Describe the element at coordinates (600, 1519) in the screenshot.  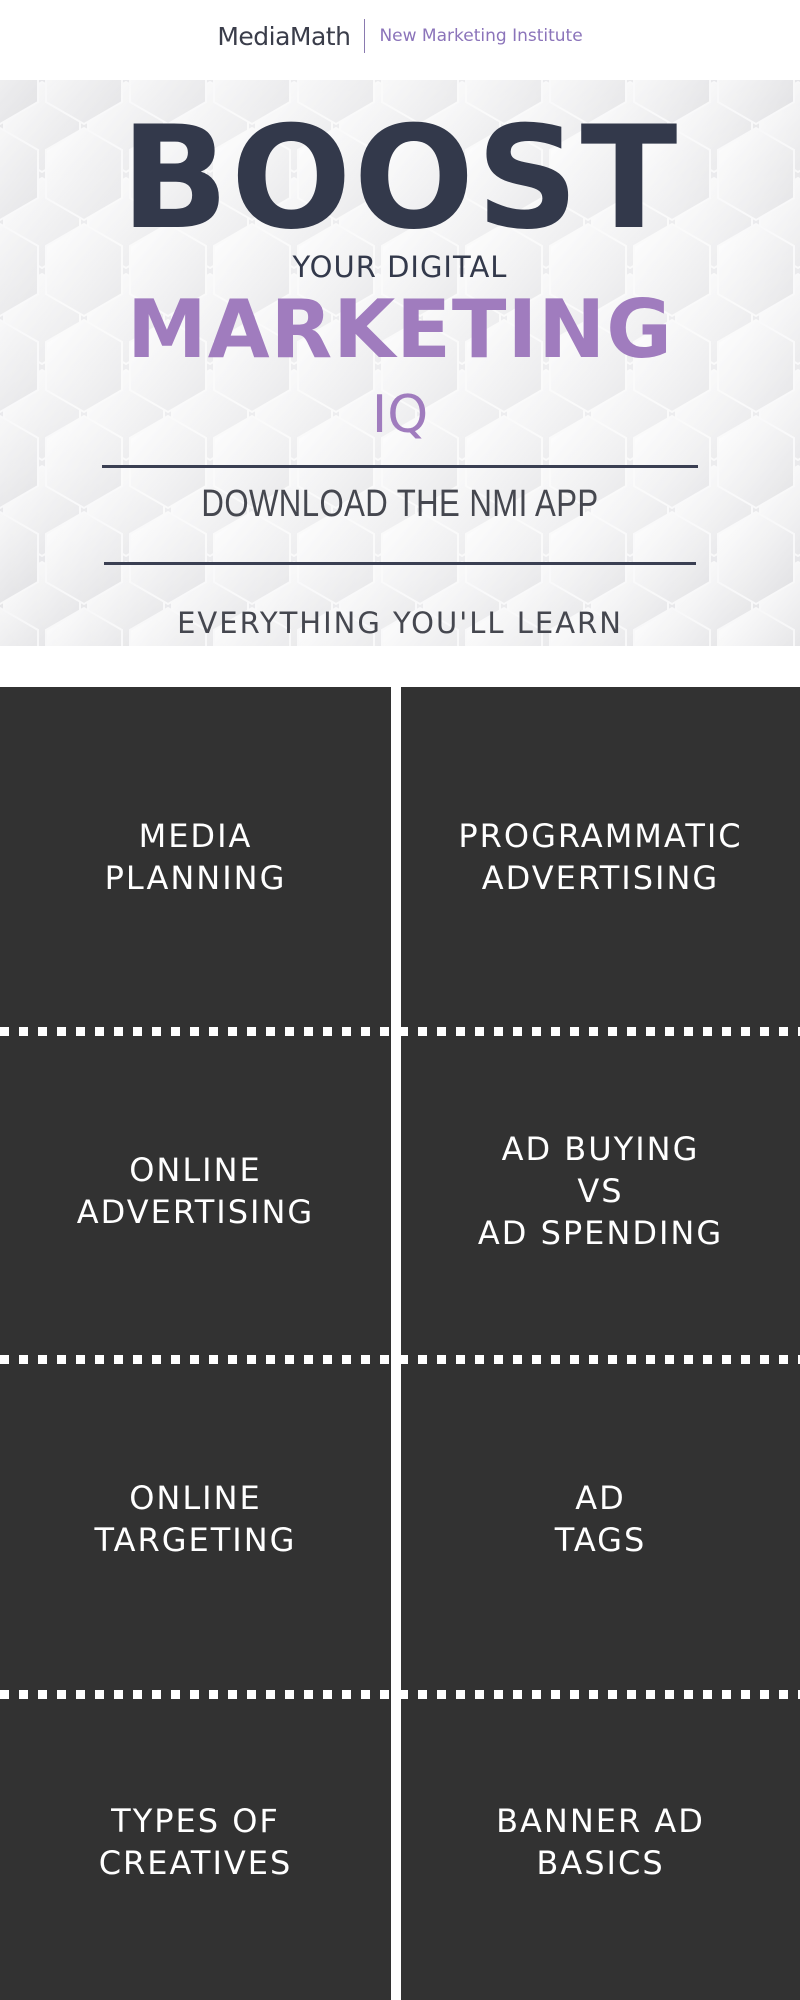
I see `topic-tile: AD TAGS` at that location.